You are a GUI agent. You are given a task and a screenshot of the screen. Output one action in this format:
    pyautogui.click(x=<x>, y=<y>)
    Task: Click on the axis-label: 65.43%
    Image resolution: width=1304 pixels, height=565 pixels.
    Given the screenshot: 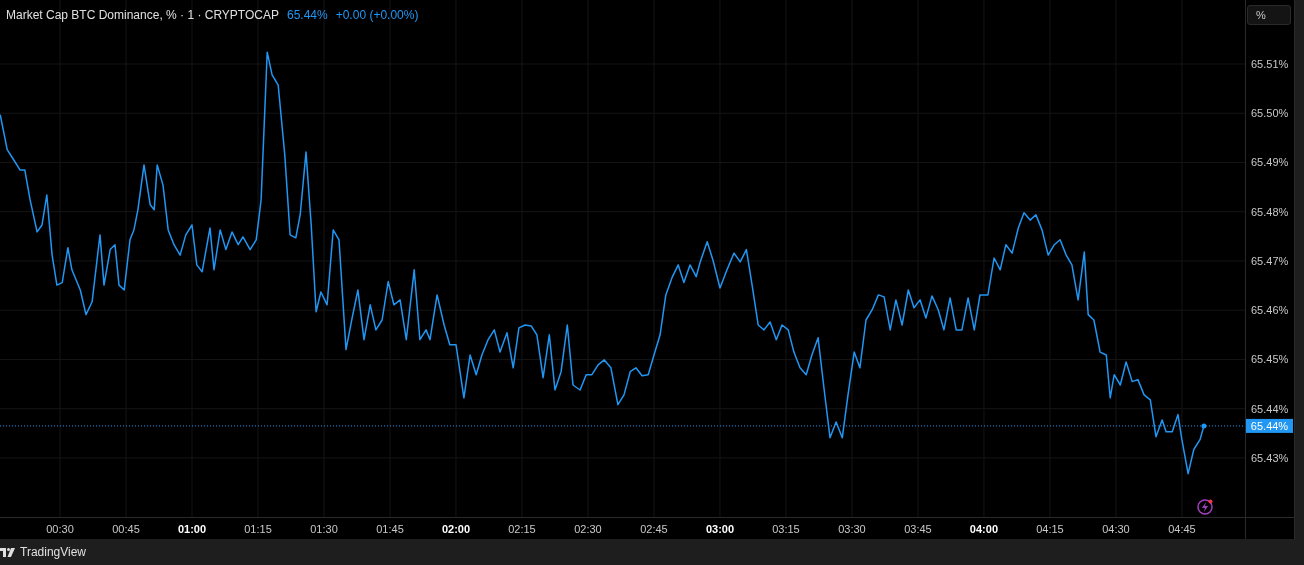 What is the action you would take?
    pyautogui.click(x=1270, y=457)
    